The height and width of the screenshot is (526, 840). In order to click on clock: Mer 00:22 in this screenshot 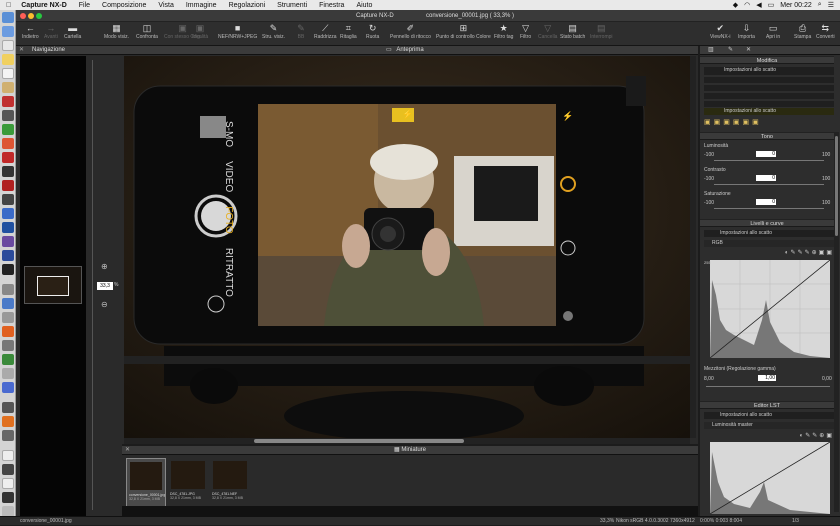, I will do `click(796, 5)`.